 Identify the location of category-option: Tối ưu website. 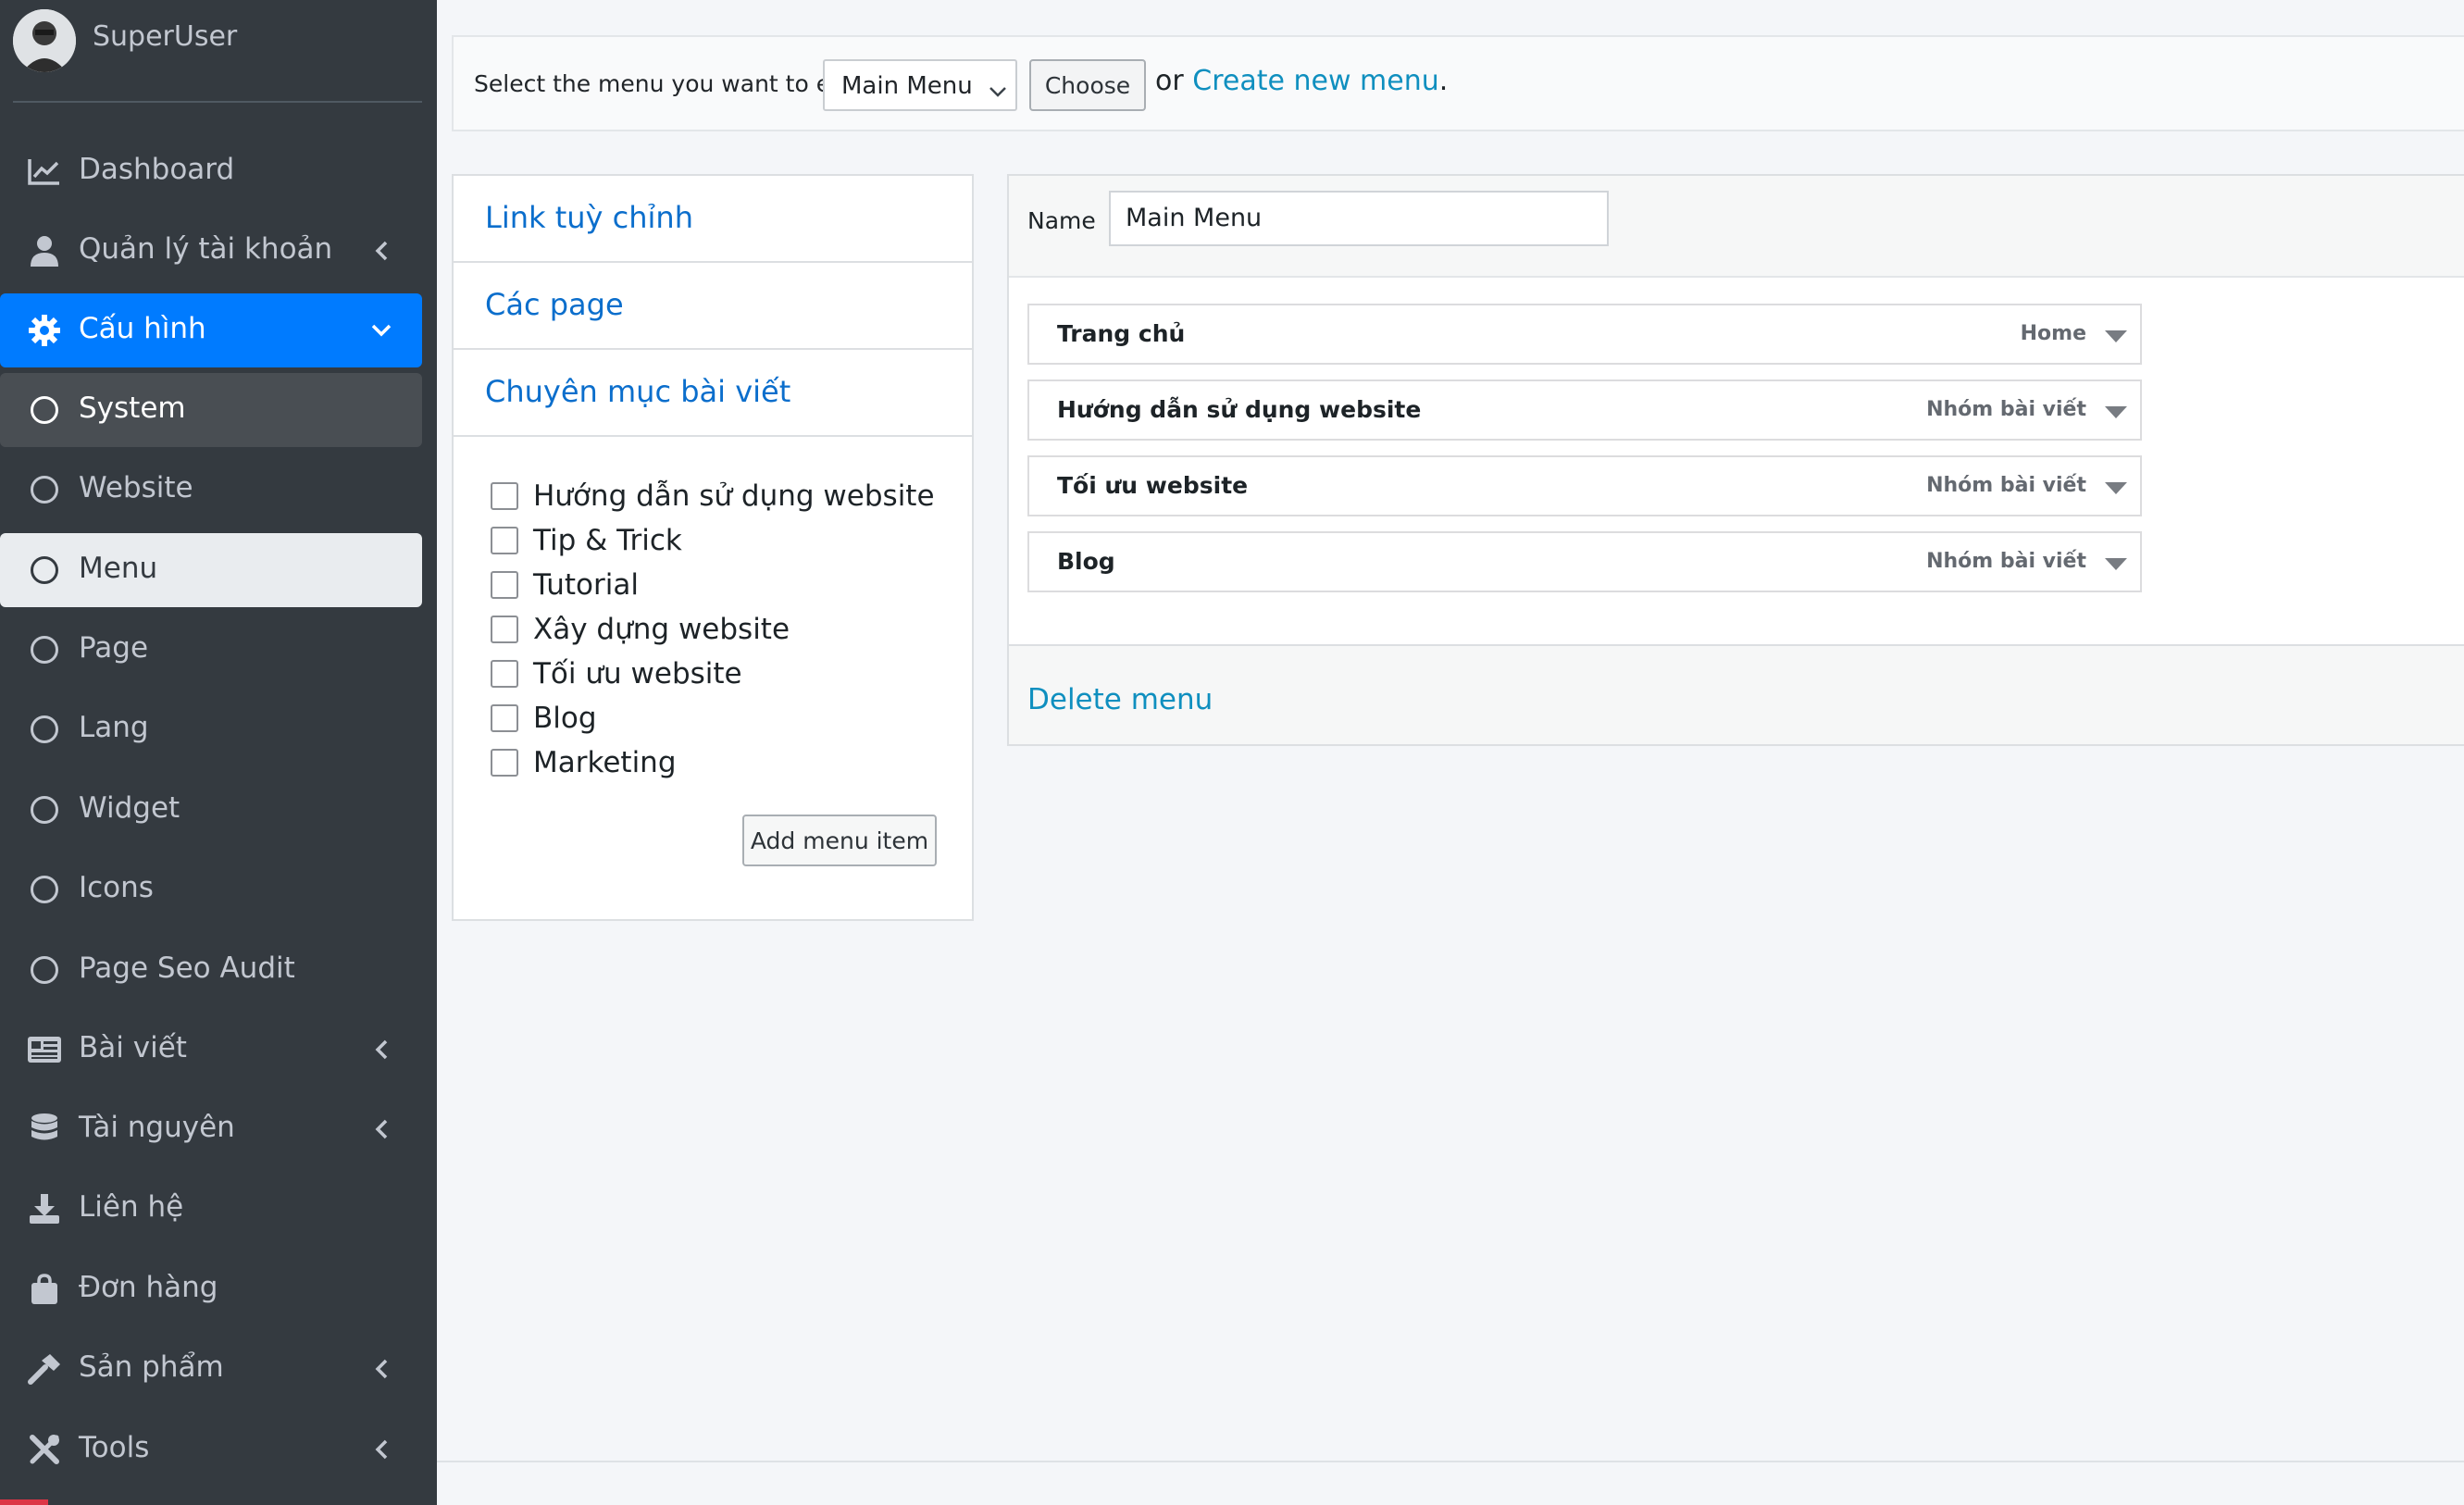
(616, 674).